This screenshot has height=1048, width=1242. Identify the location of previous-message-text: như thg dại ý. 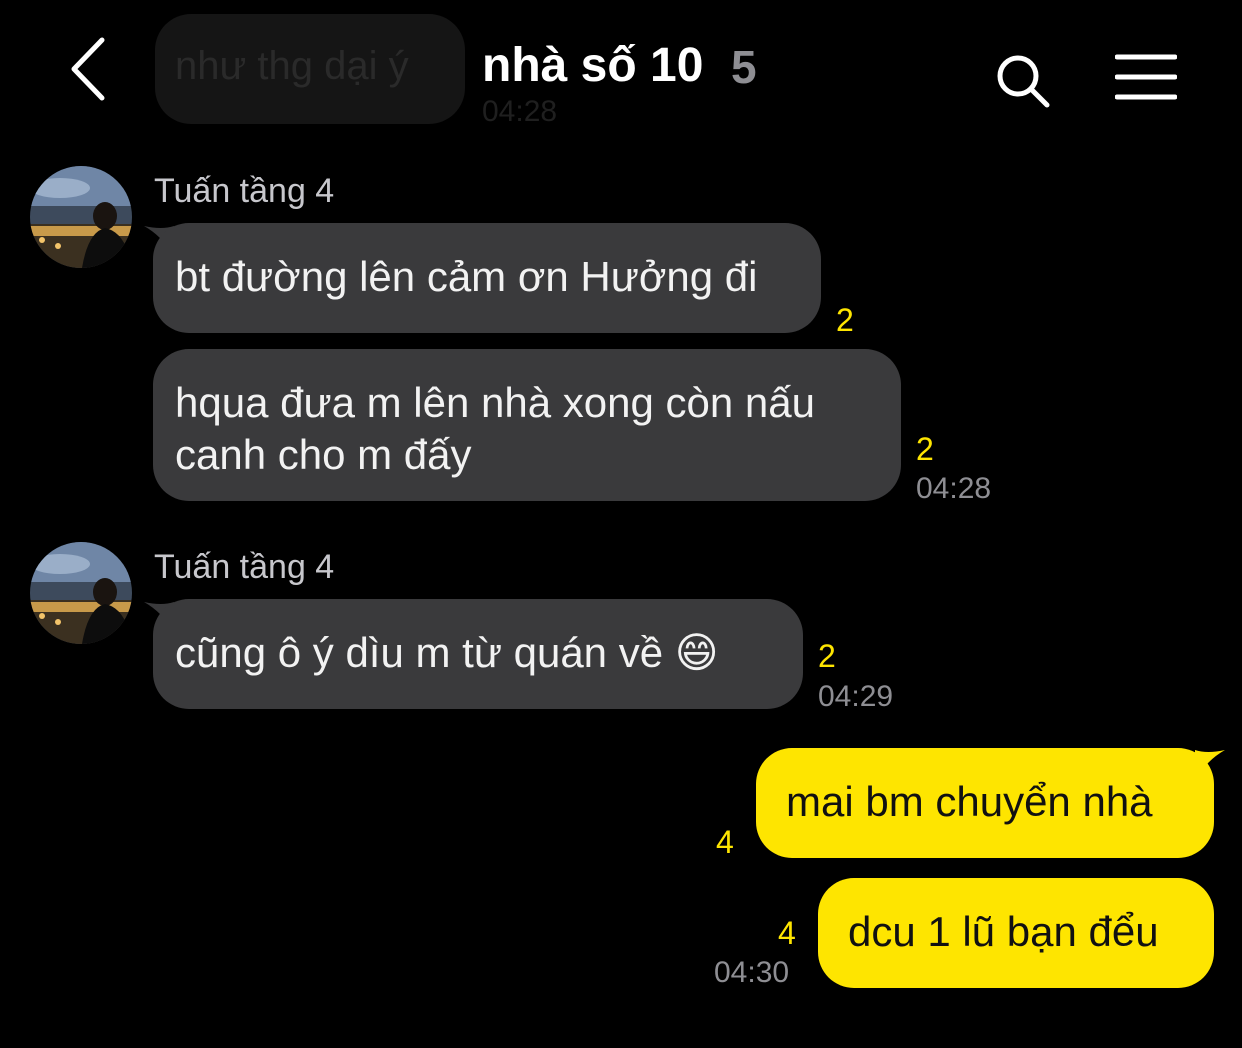
(292, 66).